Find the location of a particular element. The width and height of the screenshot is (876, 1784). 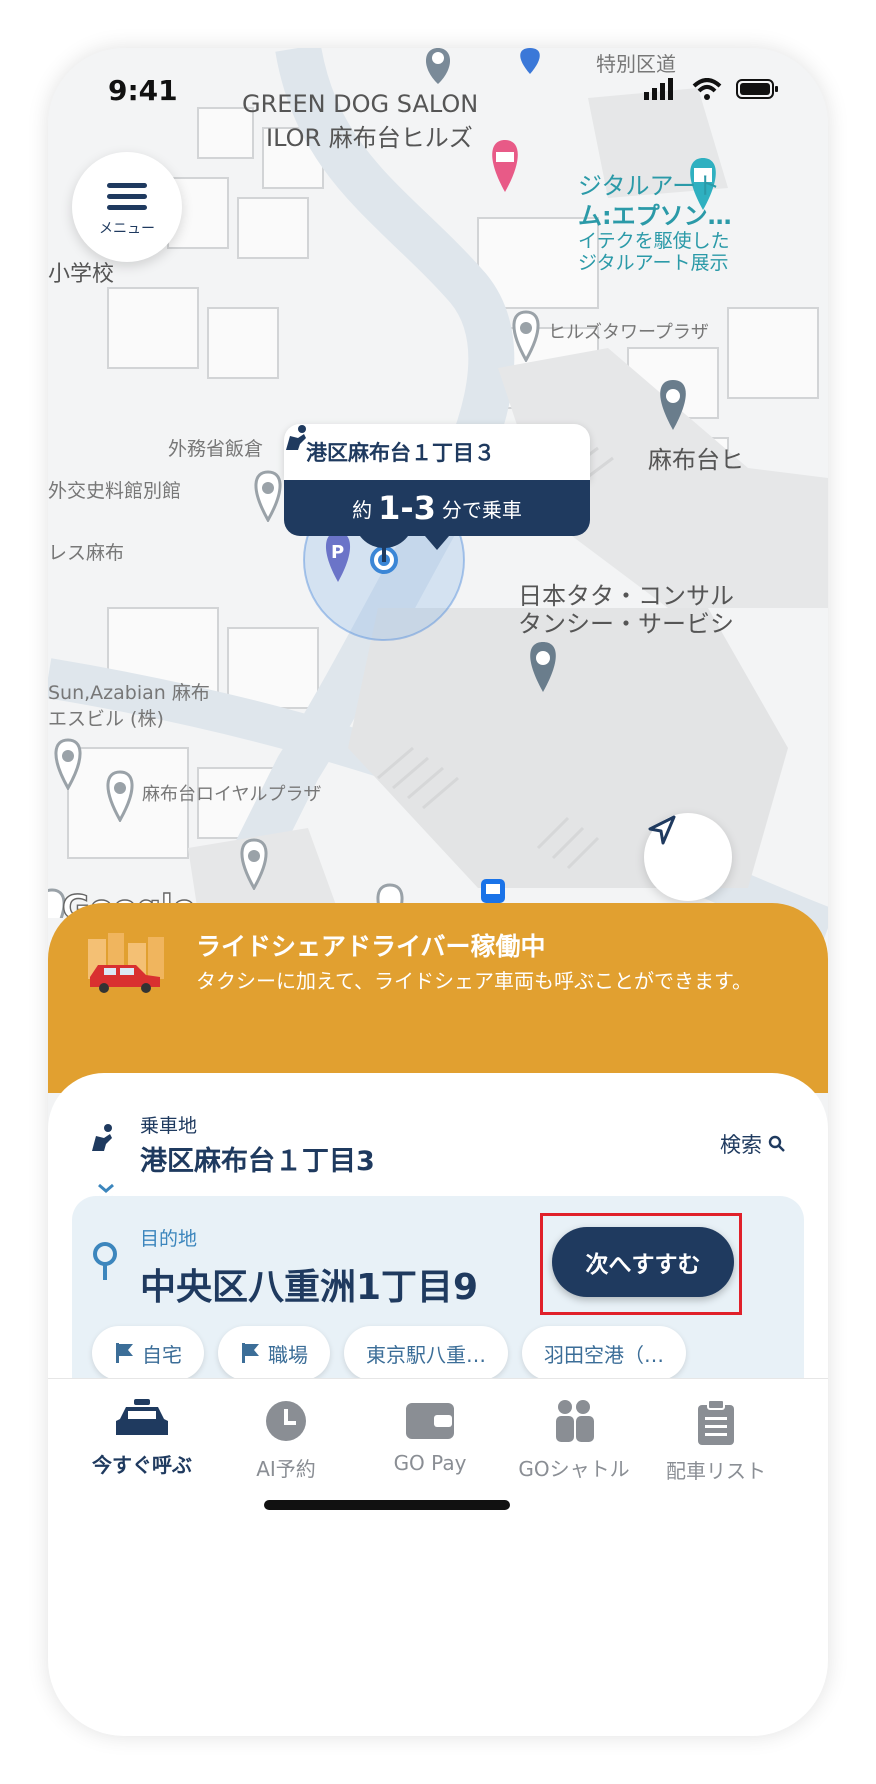

destination-address: 中央区八重洲1丁目9 is located at coordinates (309, 1284).